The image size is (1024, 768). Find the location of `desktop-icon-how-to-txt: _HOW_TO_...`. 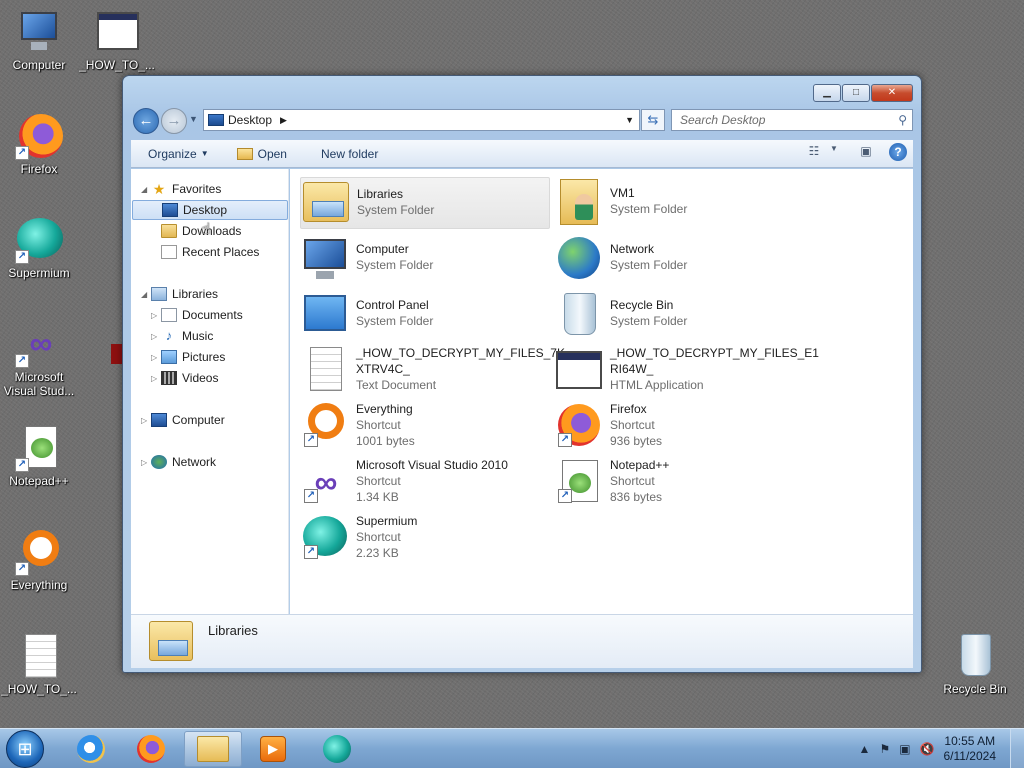

desktop-icon-how-to-txt: _HOW_TO_... is located at coordinates (39, 664).